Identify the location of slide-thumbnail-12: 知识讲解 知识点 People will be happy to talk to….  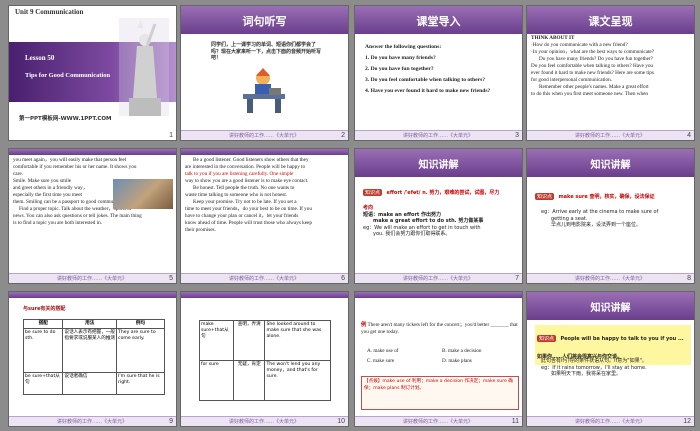
(610, 359).